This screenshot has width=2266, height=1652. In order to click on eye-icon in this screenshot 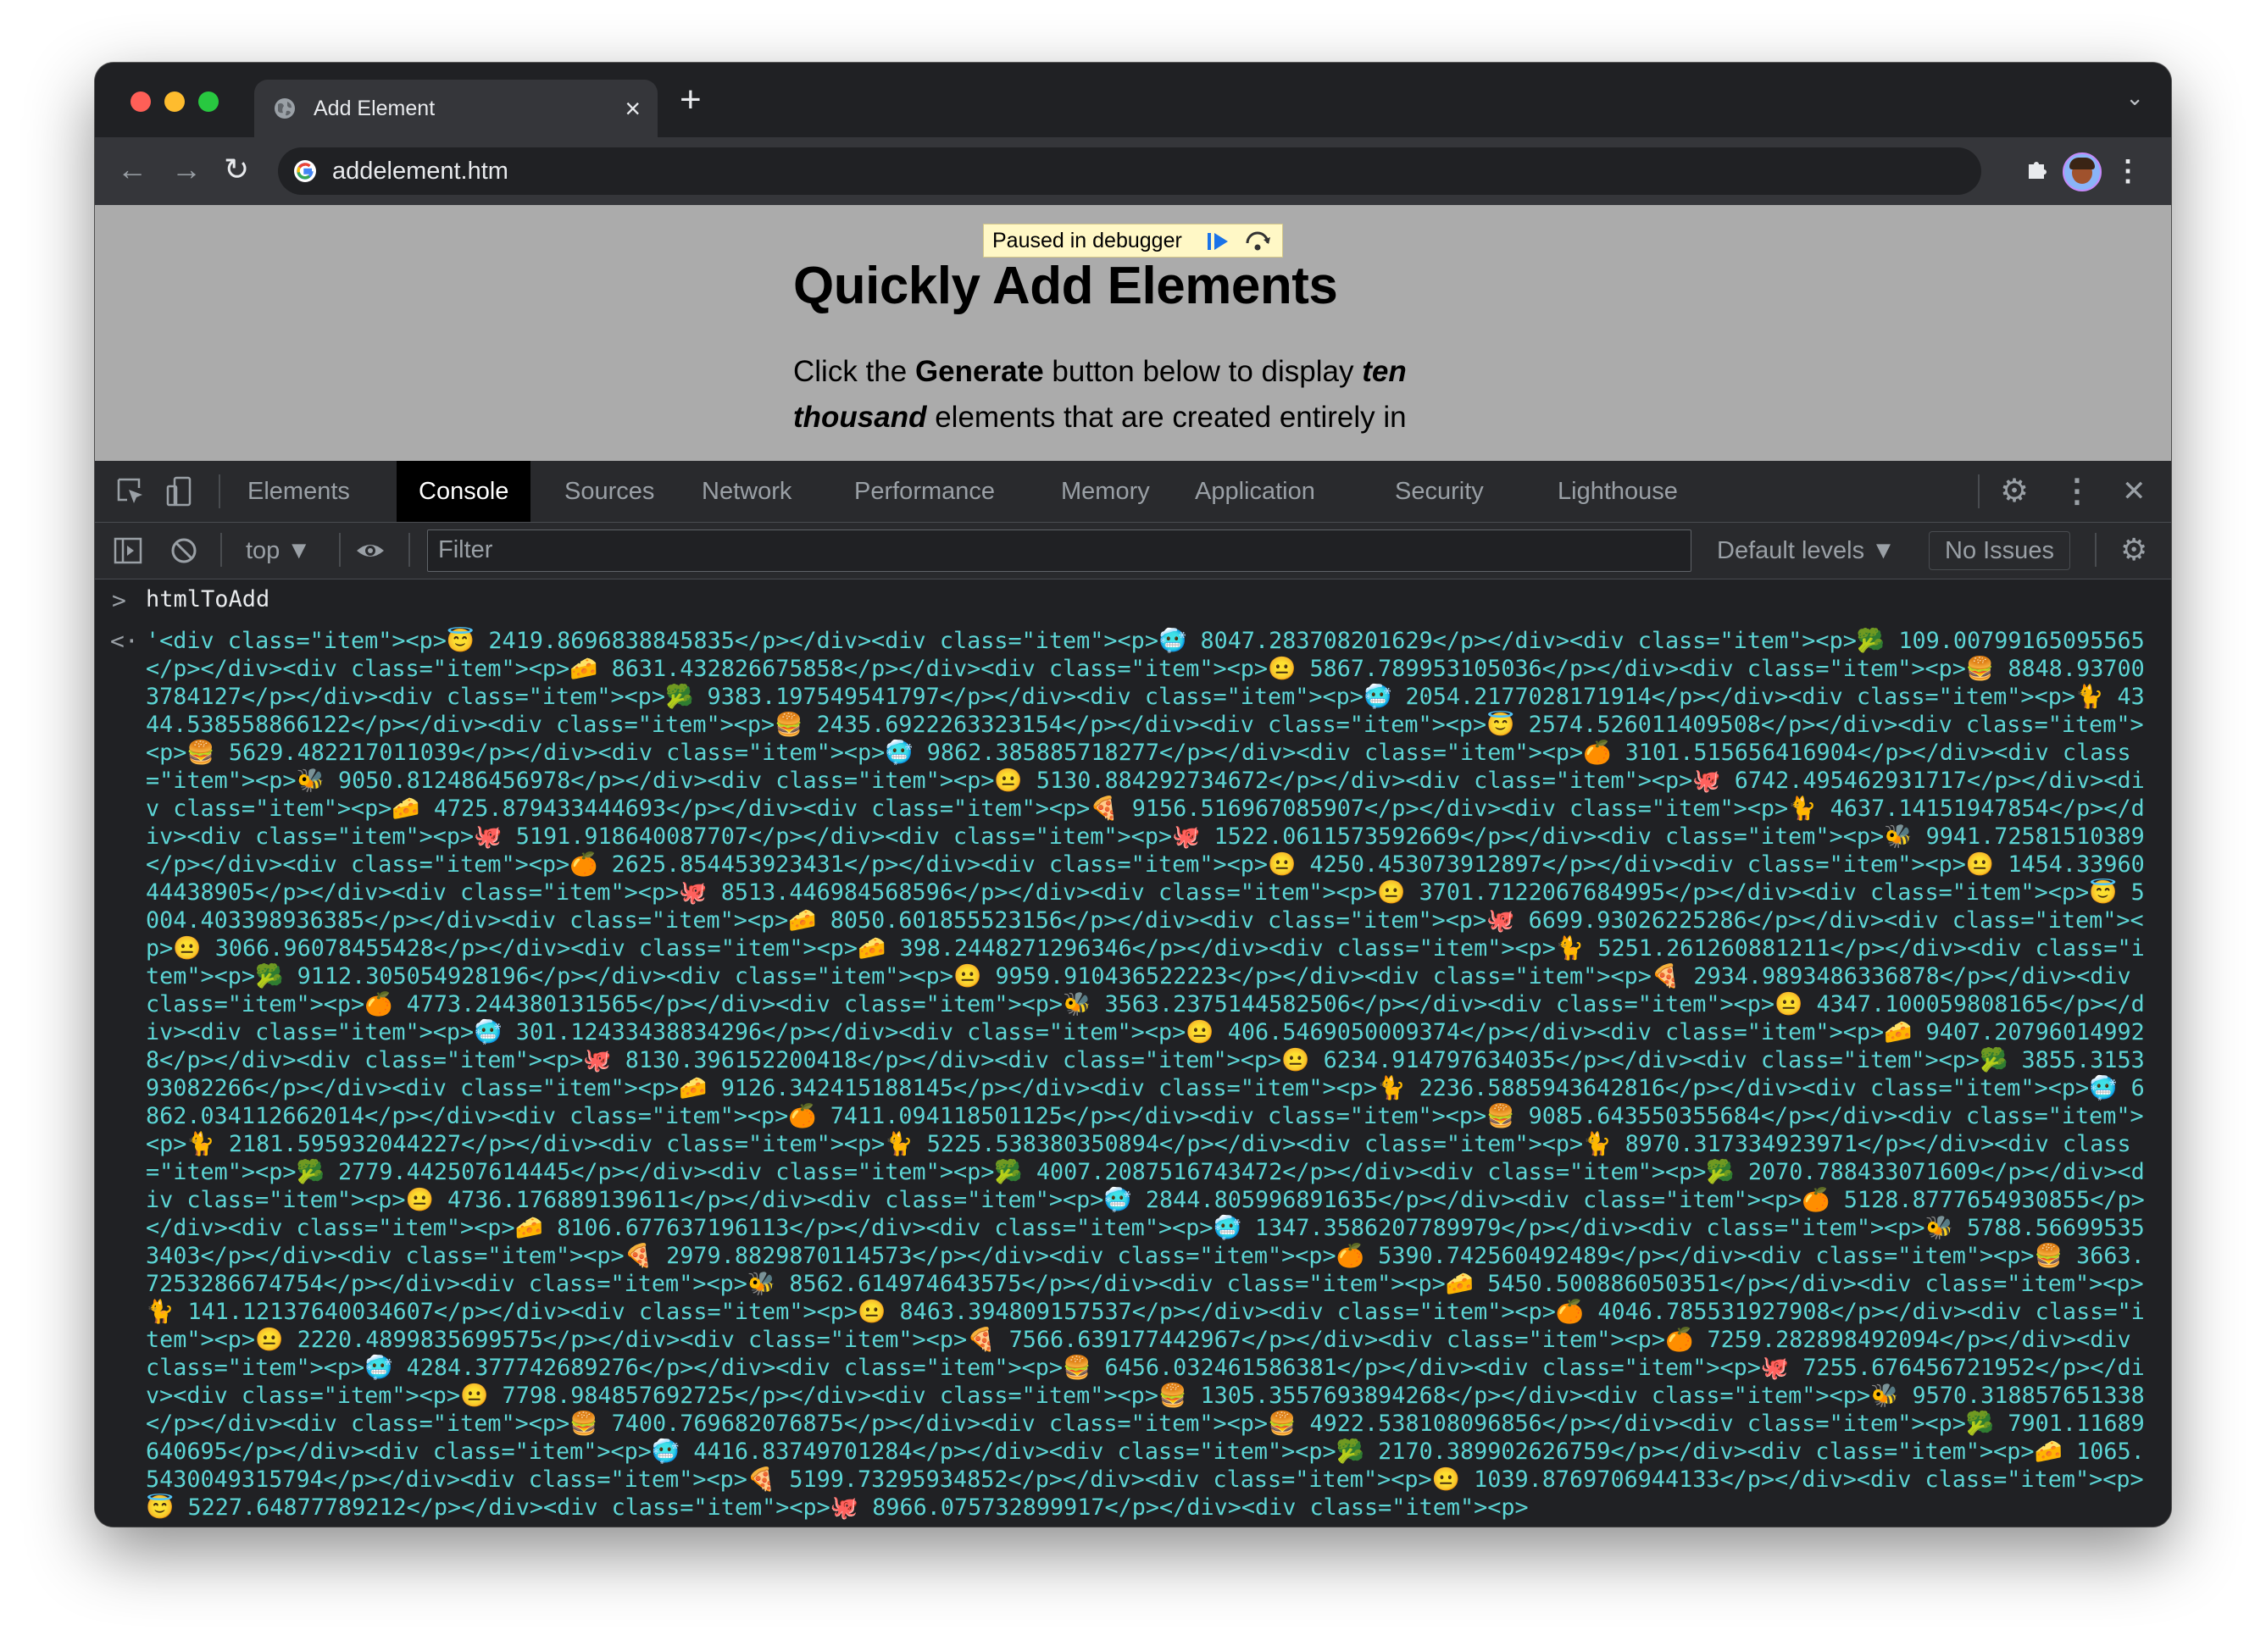, I will do `click(370, 551)`.